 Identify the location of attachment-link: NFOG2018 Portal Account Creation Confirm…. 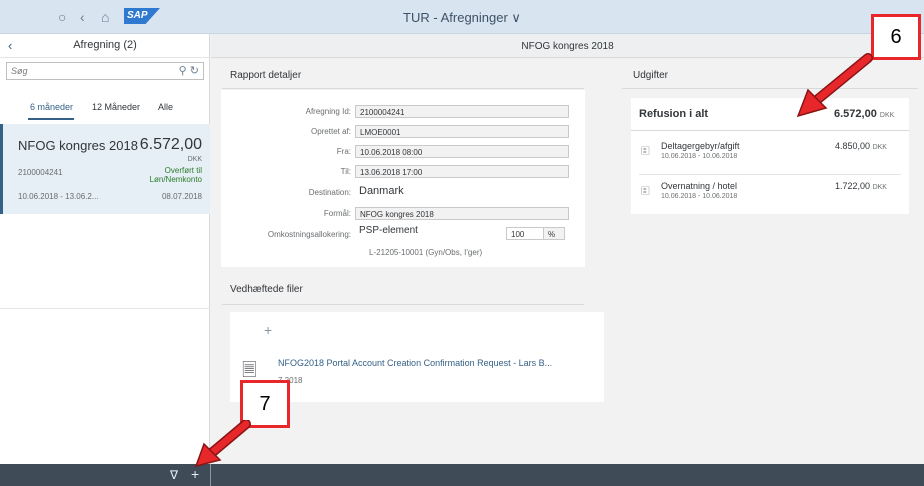
(415, 363).